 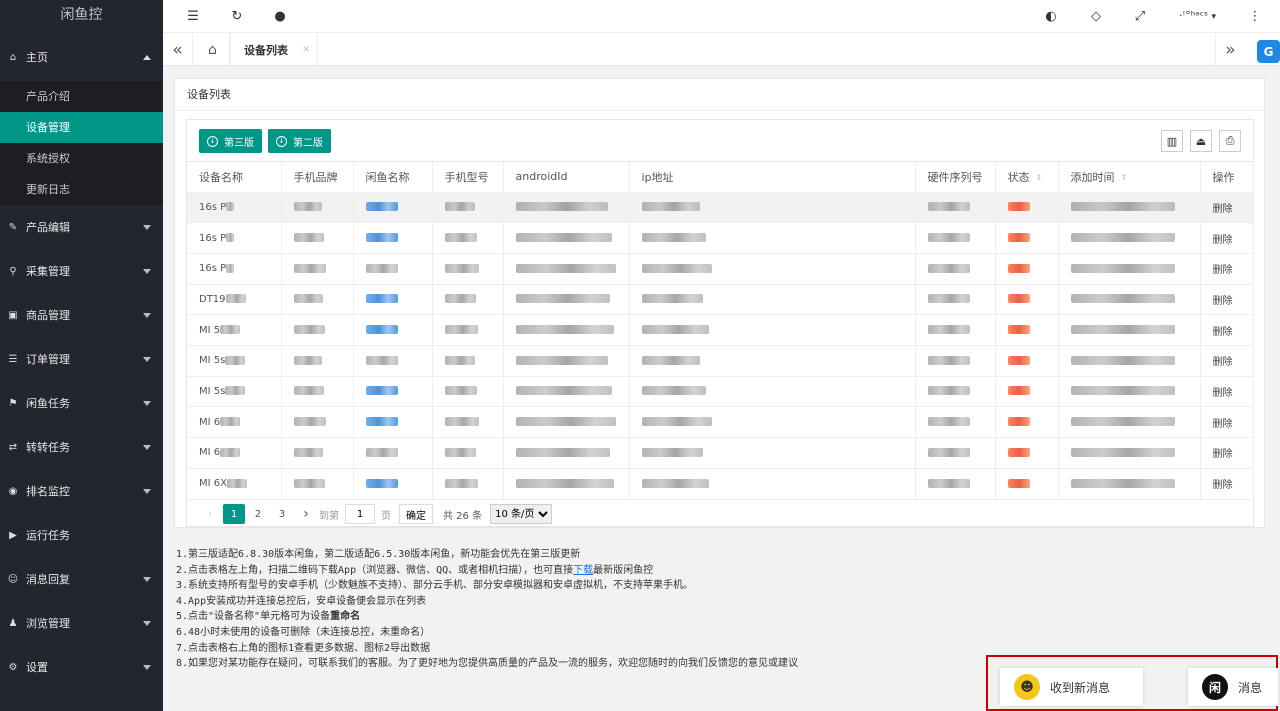 What do you see at coordinates (81, 535) in the screenshot?
I see `nav-run-tasks: ▶ 运行任务` at bounding box center [81, 535].